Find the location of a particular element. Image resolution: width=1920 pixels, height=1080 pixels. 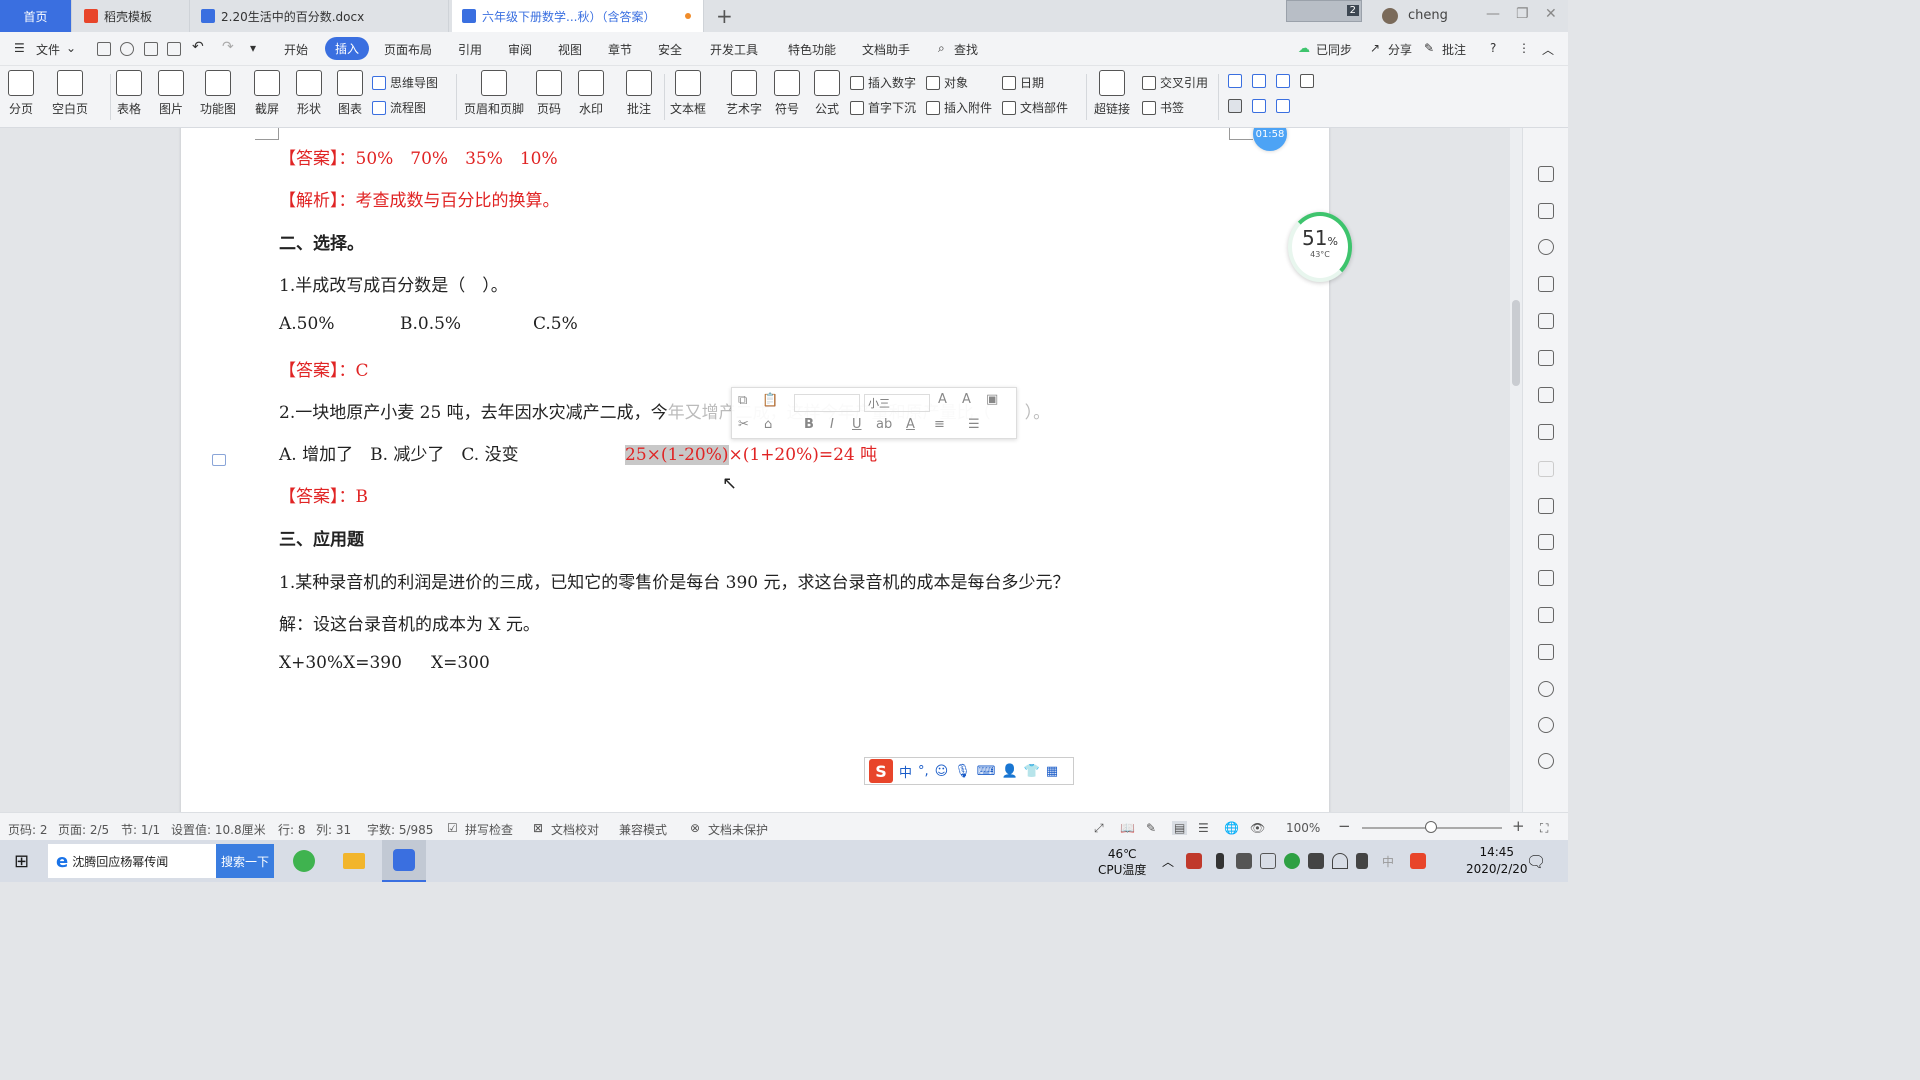

underline-icon: U is located at coordinates (857, 424).